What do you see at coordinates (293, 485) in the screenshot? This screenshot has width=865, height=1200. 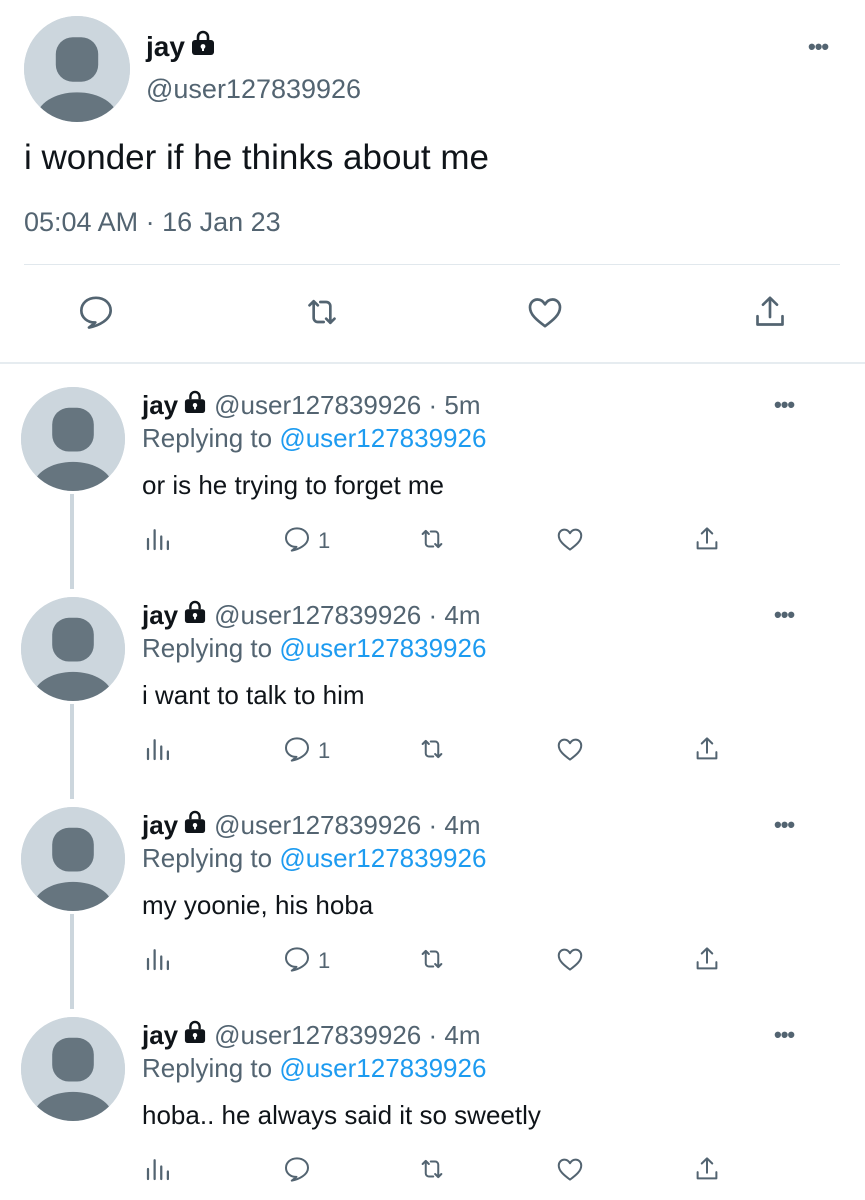 I see `tweet-text: or is he trying to forget me` at bounding box center [293, 485].